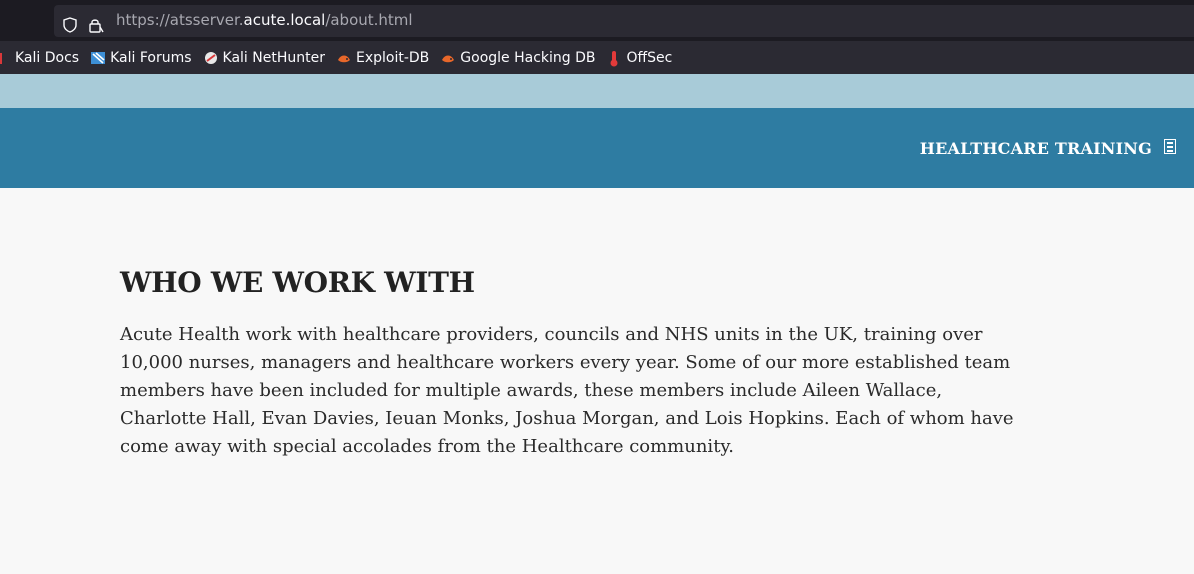  I want to click on bookmark-label: Kali NetHunter, so click(273, 57).